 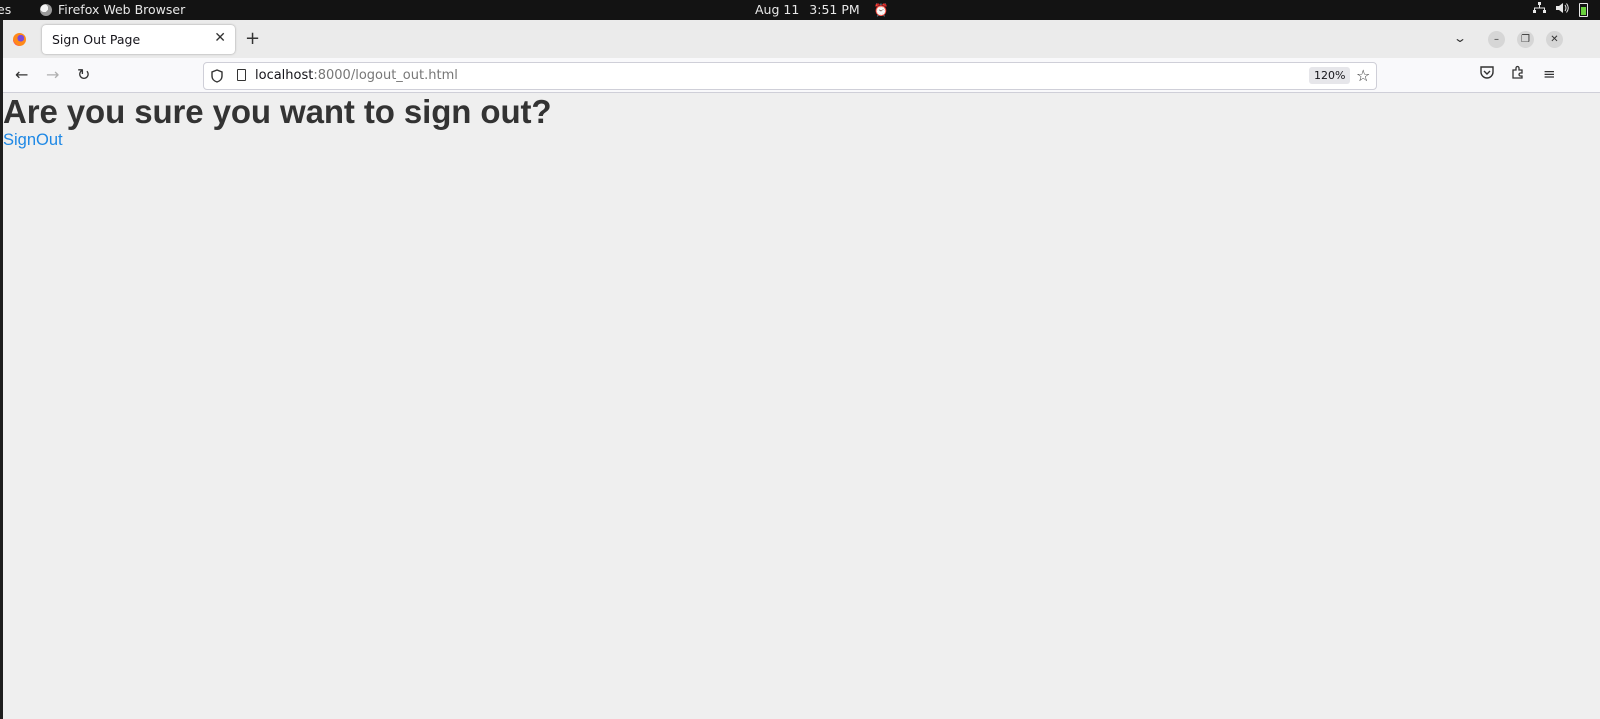 I want to click on tracking-protection-shield-icon, so click(x=217, y=75).